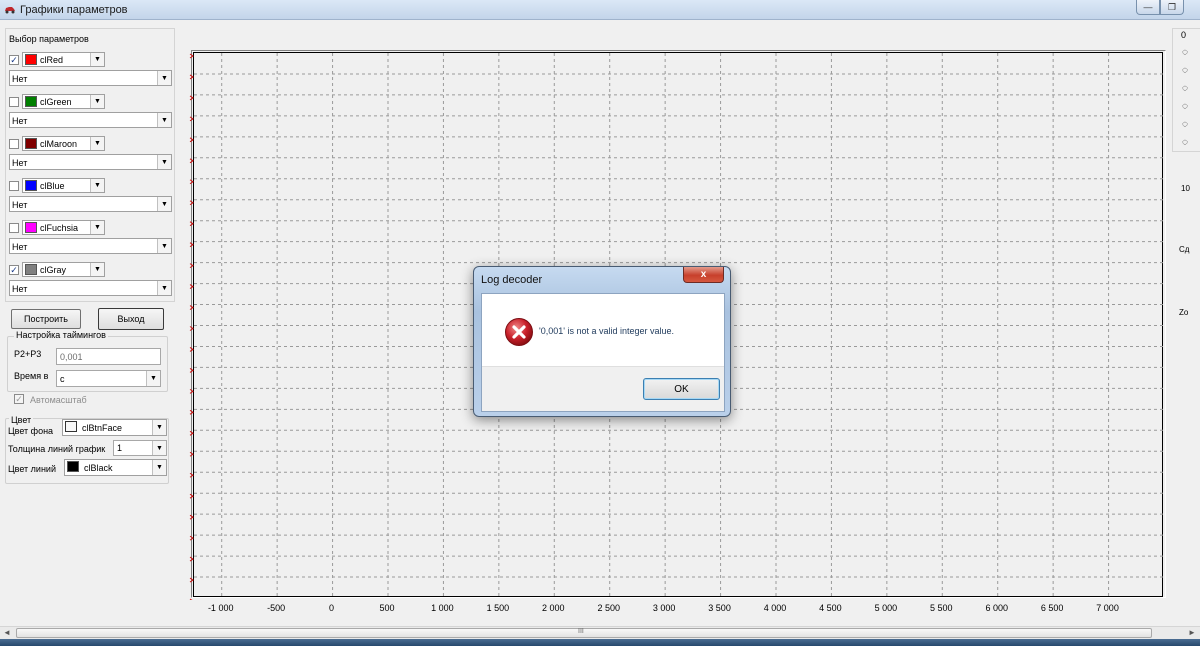 This screenshot has width=1200, height=646. I want to click on error-icon, so click(519, 332).